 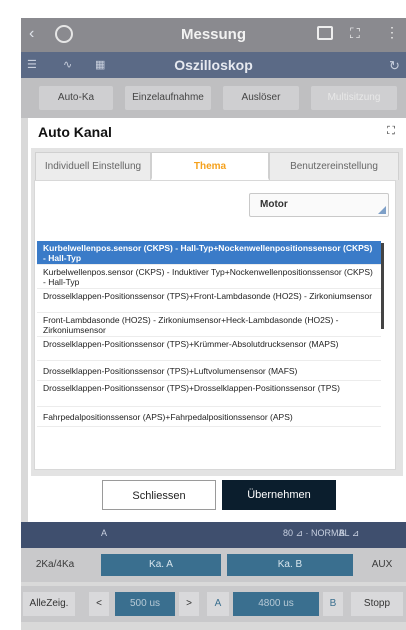 I want to click on close-button: Schliessen, so click(x=159, y=495).